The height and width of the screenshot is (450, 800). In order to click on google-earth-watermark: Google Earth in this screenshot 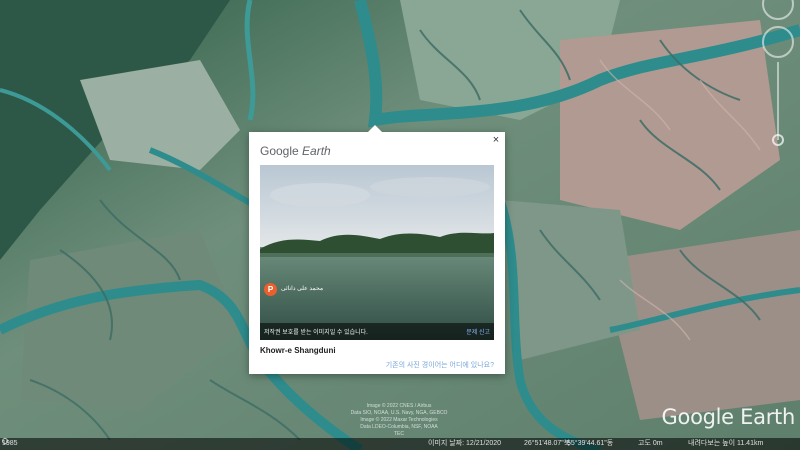, I will do `click(728, 417)`.